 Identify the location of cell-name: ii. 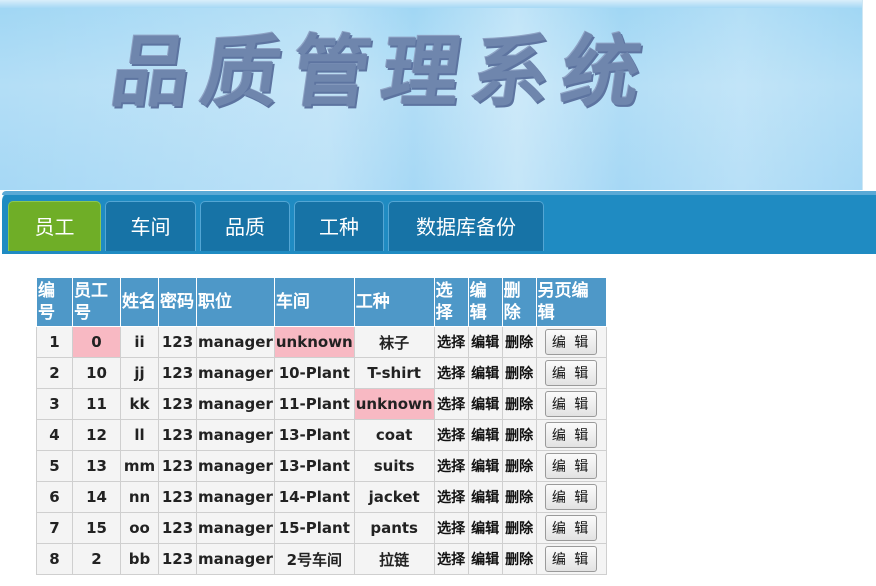
(139, 342).